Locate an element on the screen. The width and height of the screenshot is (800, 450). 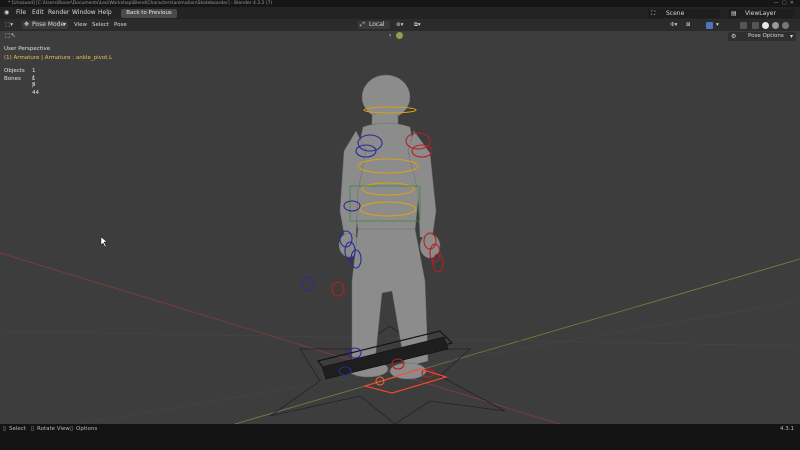
scene-selector: ⛶ Scene is located at coordinates (684, 13).